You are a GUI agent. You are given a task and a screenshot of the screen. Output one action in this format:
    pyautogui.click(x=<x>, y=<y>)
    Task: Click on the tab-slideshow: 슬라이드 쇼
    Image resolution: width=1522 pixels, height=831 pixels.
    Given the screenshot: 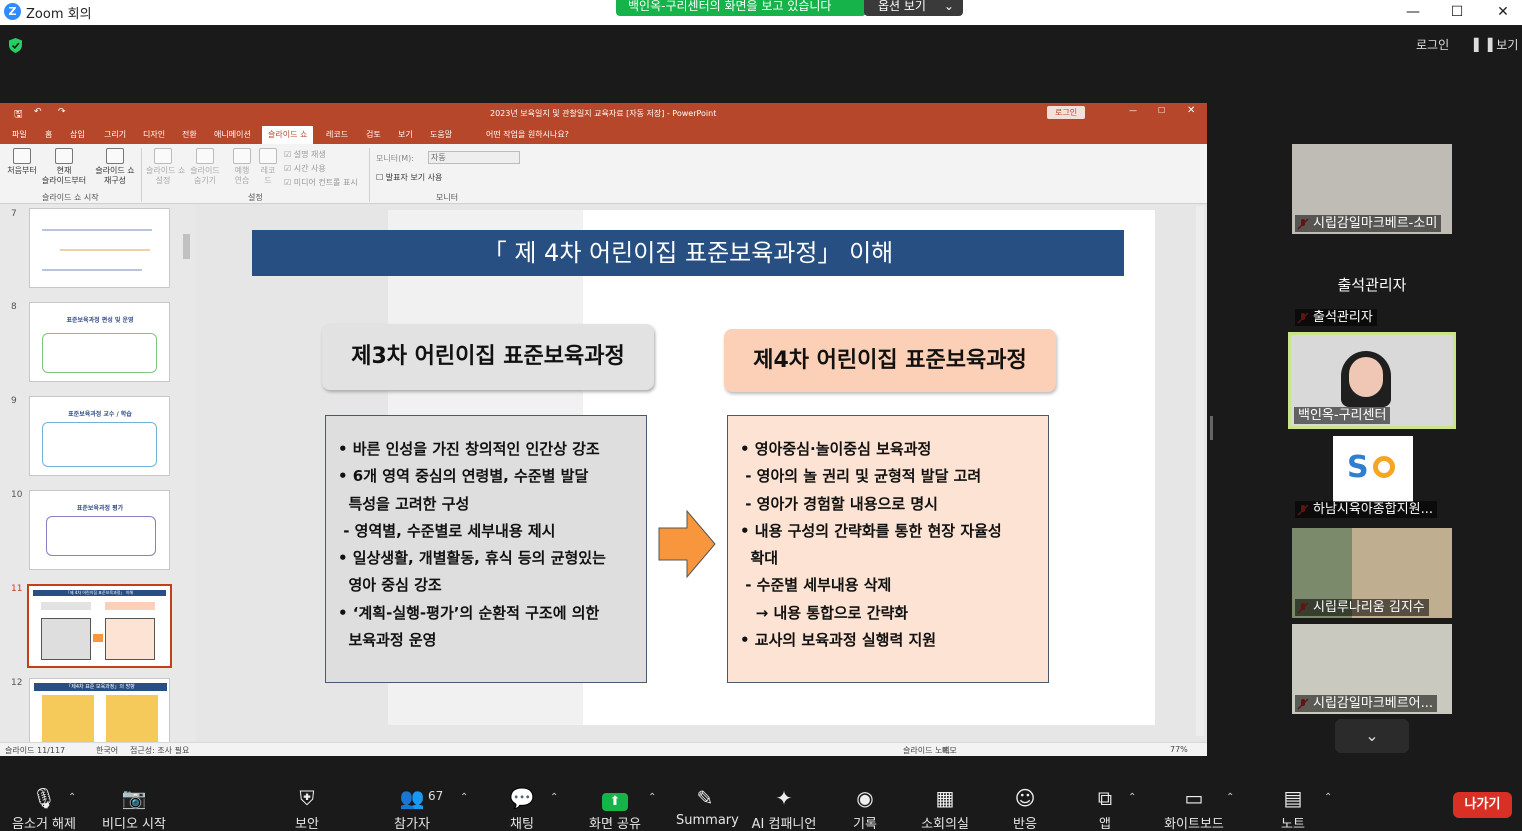 What is the action you would take?
    pyautogui.click(x=288, y=135)
    